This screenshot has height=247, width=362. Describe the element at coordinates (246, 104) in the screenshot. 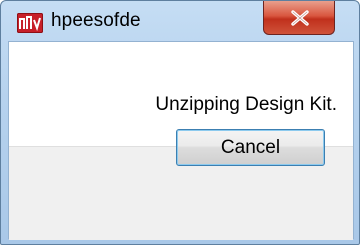

I see `status-message: Unzipping Design Kit.` at that location.